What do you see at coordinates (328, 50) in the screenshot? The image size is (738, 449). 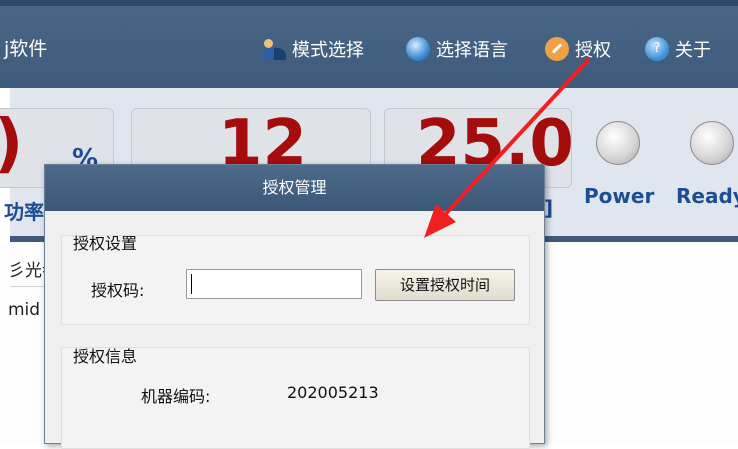 I see `menu-mode-select-label: 模式选择` at bounding box center [328, 50].